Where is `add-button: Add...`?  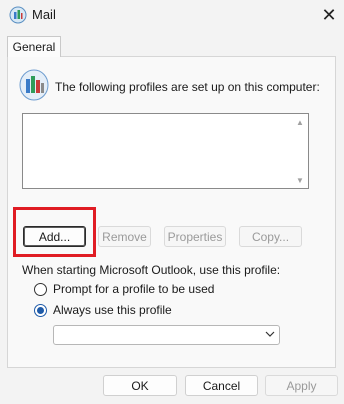
add-button: Add... is located at coordinates (54, 236).